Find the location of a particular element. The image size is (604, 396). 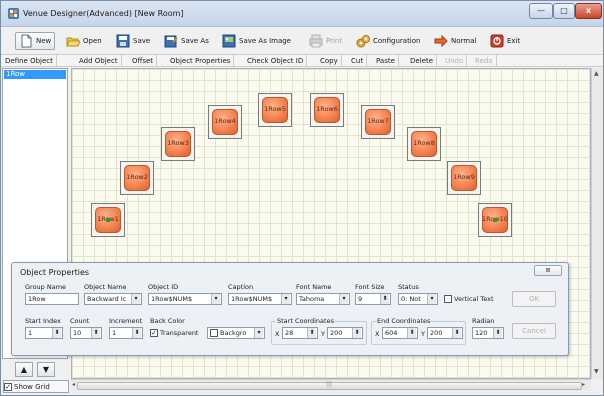

count-stepper: 10 is located at coordinates (86, 333).